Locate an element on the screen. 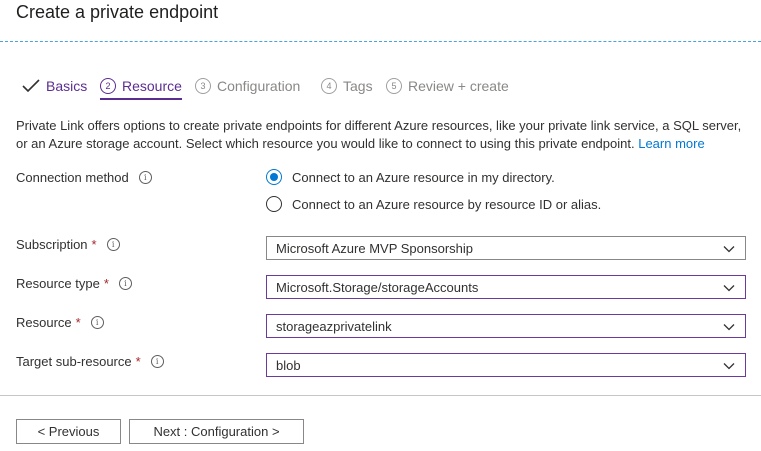  target-sub-resource-select: blob is located at coordinates (506, 365).